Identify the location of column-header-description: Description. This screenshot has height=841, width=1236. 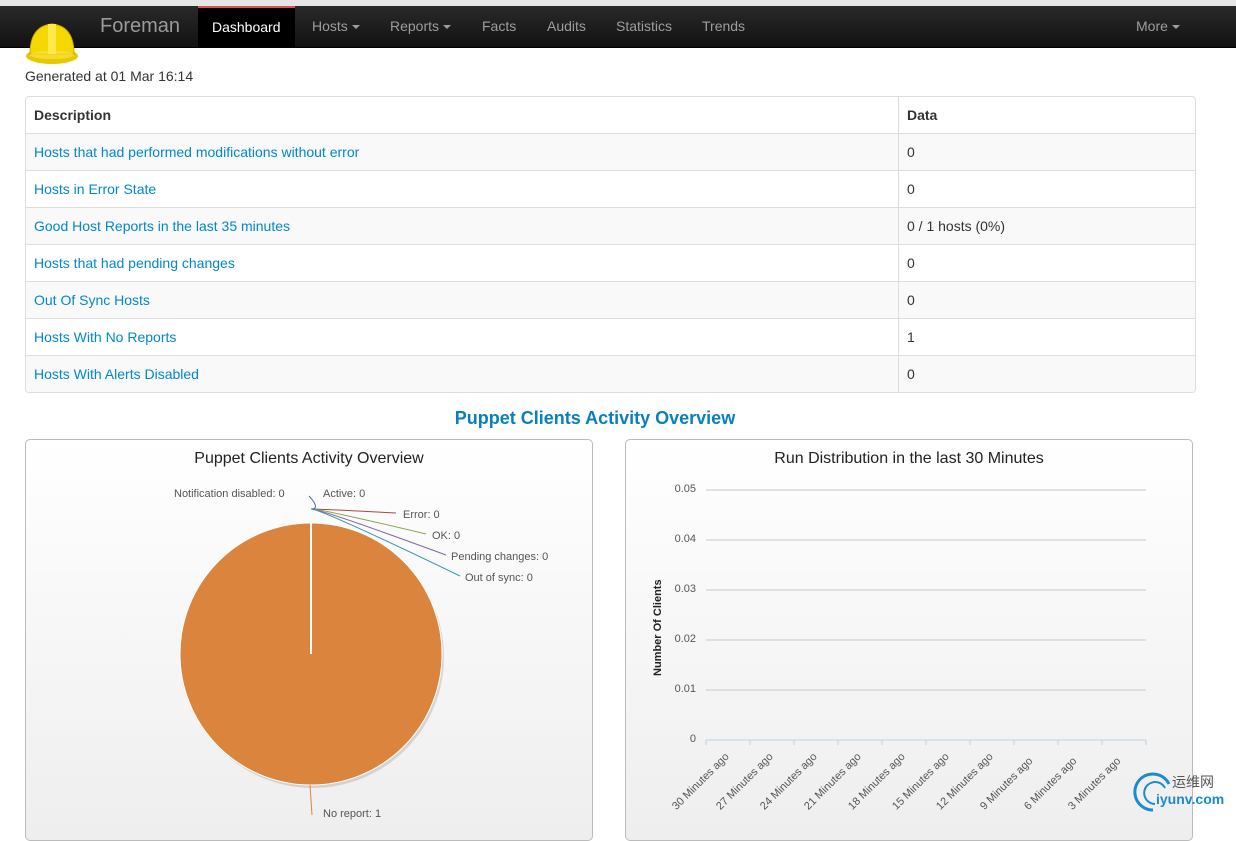
(462, 115).